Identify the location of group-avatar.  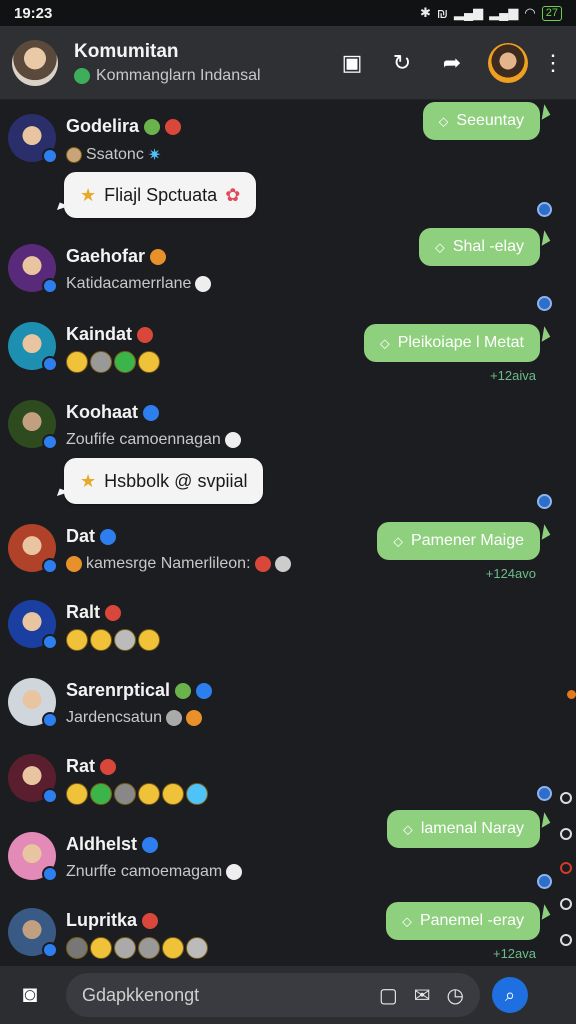
(35, 62).